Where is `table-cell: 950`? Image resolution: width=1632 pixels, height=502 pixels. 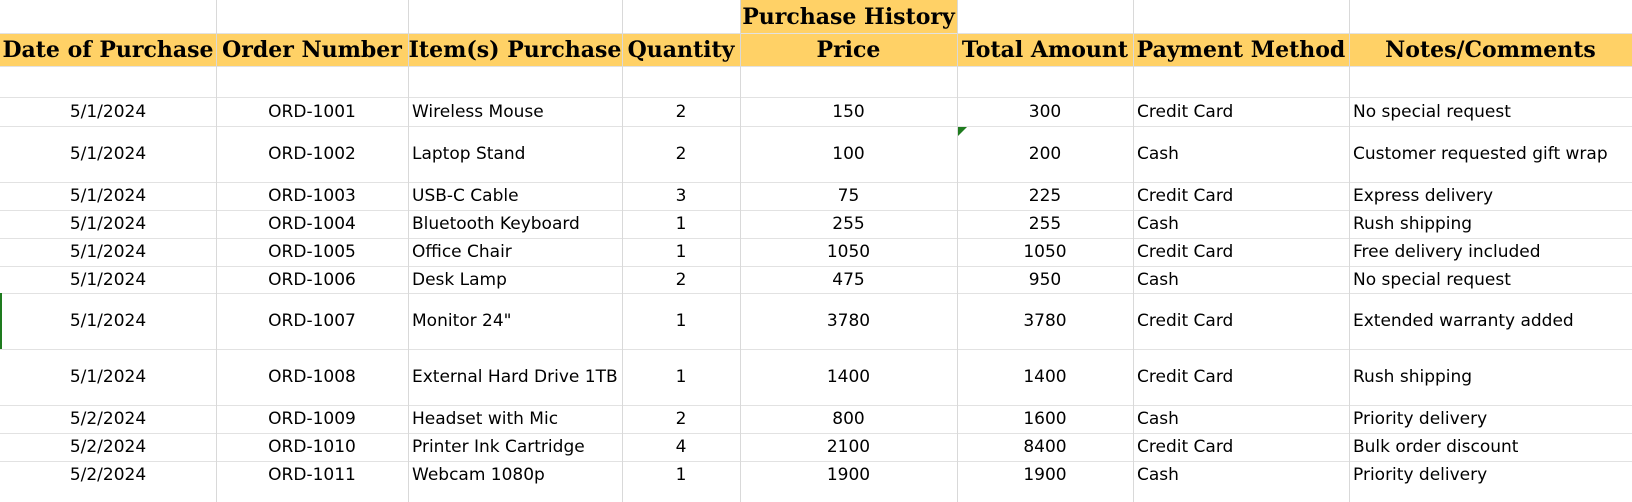
table-cell: 950 is located at coordinates (1045, 279).